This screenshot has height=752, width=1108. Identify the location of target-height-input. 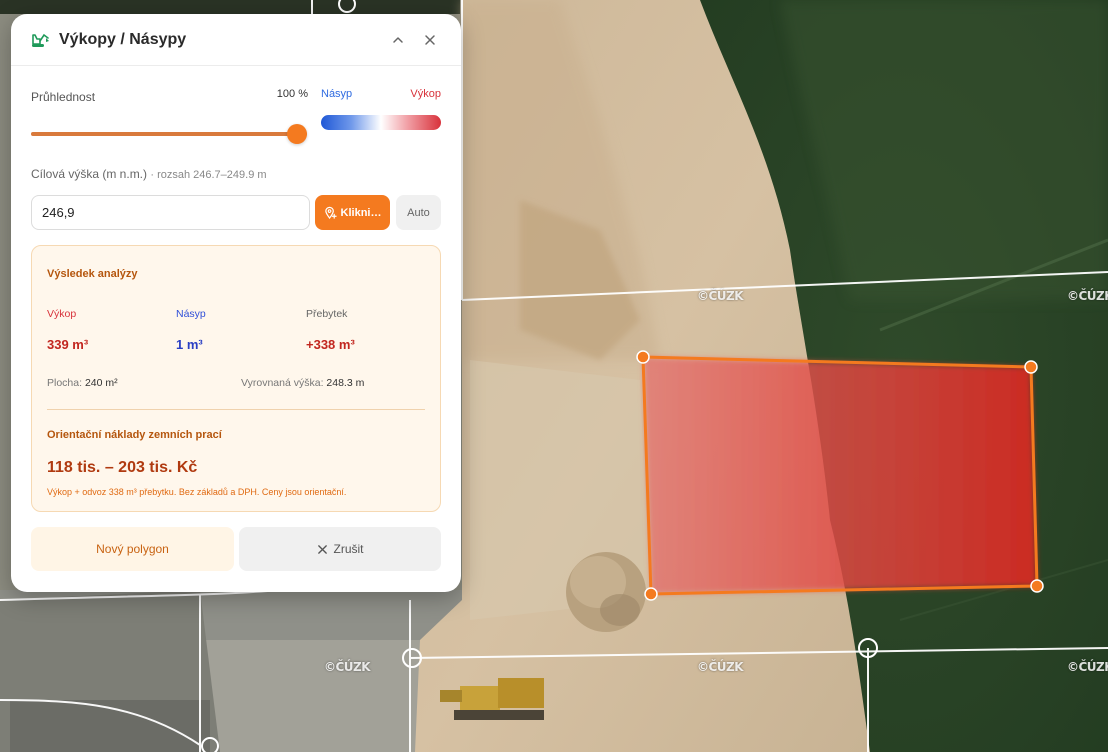
(170, 212).